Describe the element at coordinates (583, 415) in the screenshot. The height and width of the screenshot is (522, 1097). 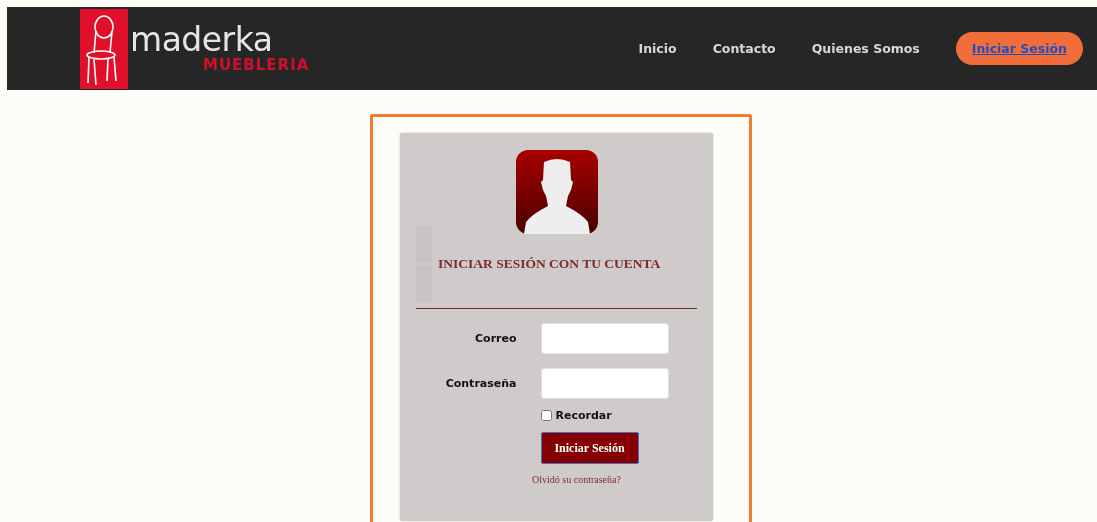
I see `remember-label: Recordar` at that location.